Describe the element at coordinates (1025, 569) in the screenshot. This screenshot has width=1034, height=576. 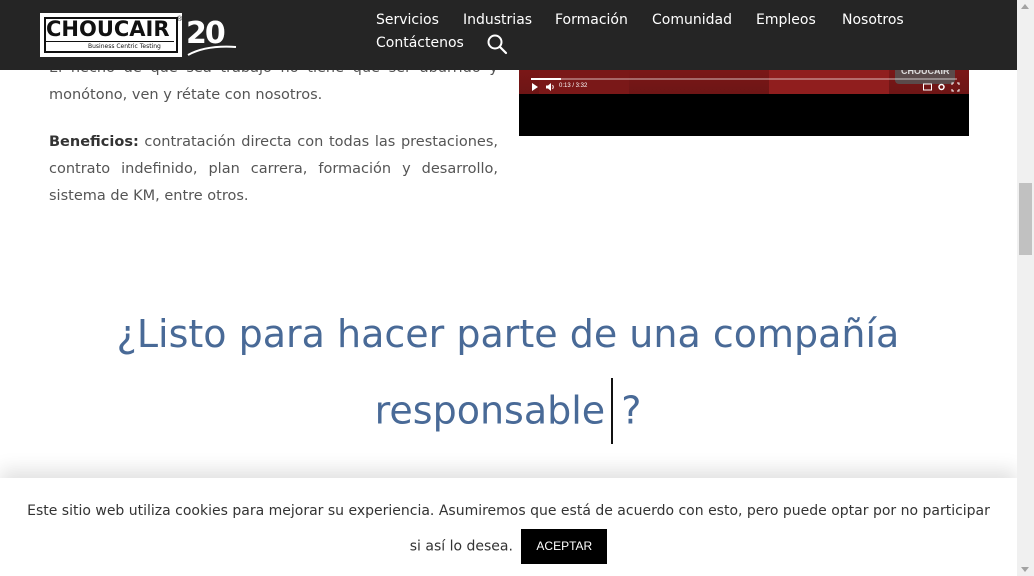
I see `scroll-down-icon` at that location.